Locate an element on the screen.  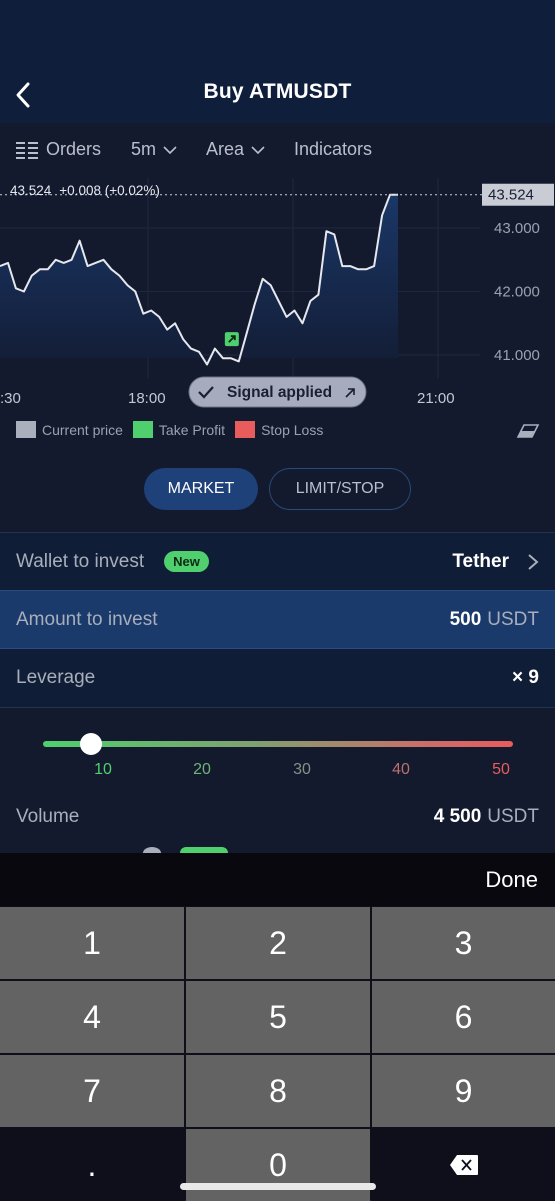
chart-type-dropdown: Area is located at coordinates (236, 149).